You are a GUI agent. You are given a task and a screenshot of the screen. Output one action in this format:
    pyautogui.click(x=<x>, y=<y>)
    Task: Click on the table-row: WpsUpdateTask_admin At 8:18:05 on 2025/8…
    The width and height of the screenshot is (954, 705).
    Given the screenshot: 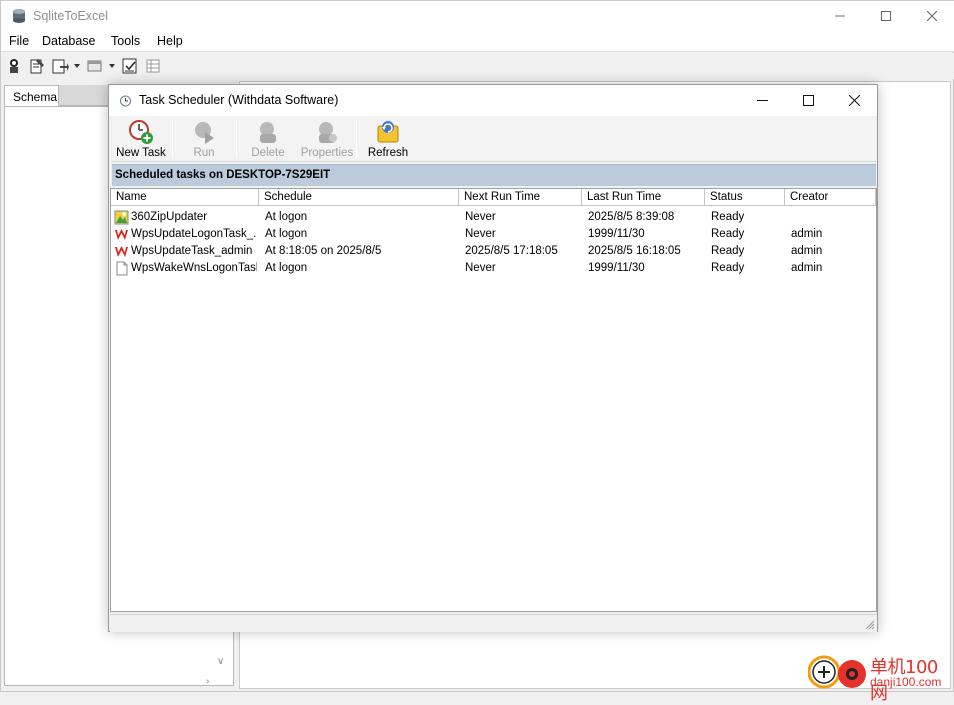 What is the action you would take?
    pyautogui.click(x=493, y=251)
    